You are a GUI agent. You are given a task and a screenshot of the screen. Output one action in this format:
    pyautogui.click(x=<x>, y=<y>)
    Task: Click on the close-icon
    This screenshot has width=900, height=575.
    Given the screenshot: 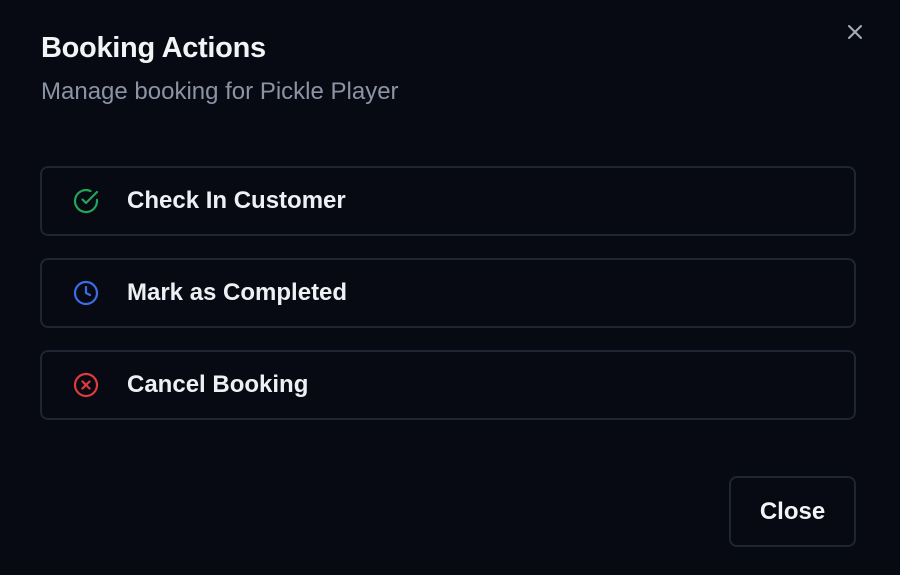 What is the action you would take?
    pyautogui.click(x=855, y=32)
    